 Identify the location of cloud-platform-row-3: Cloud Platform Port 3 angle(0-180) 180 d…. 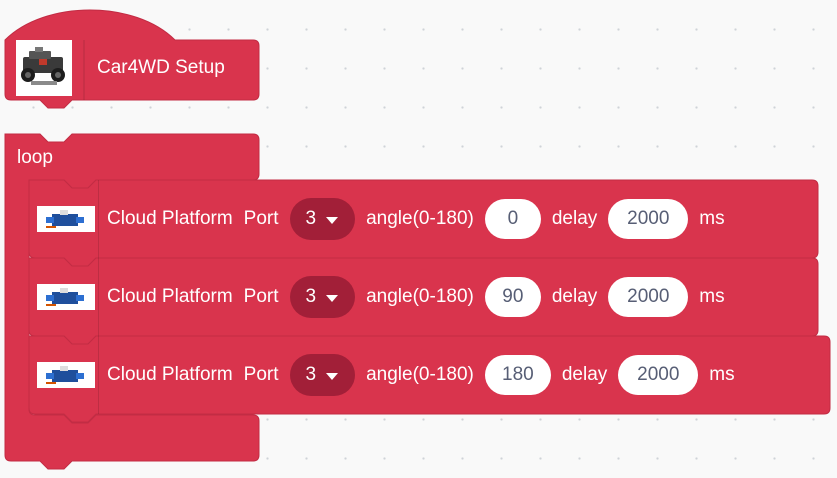
(388, 375).